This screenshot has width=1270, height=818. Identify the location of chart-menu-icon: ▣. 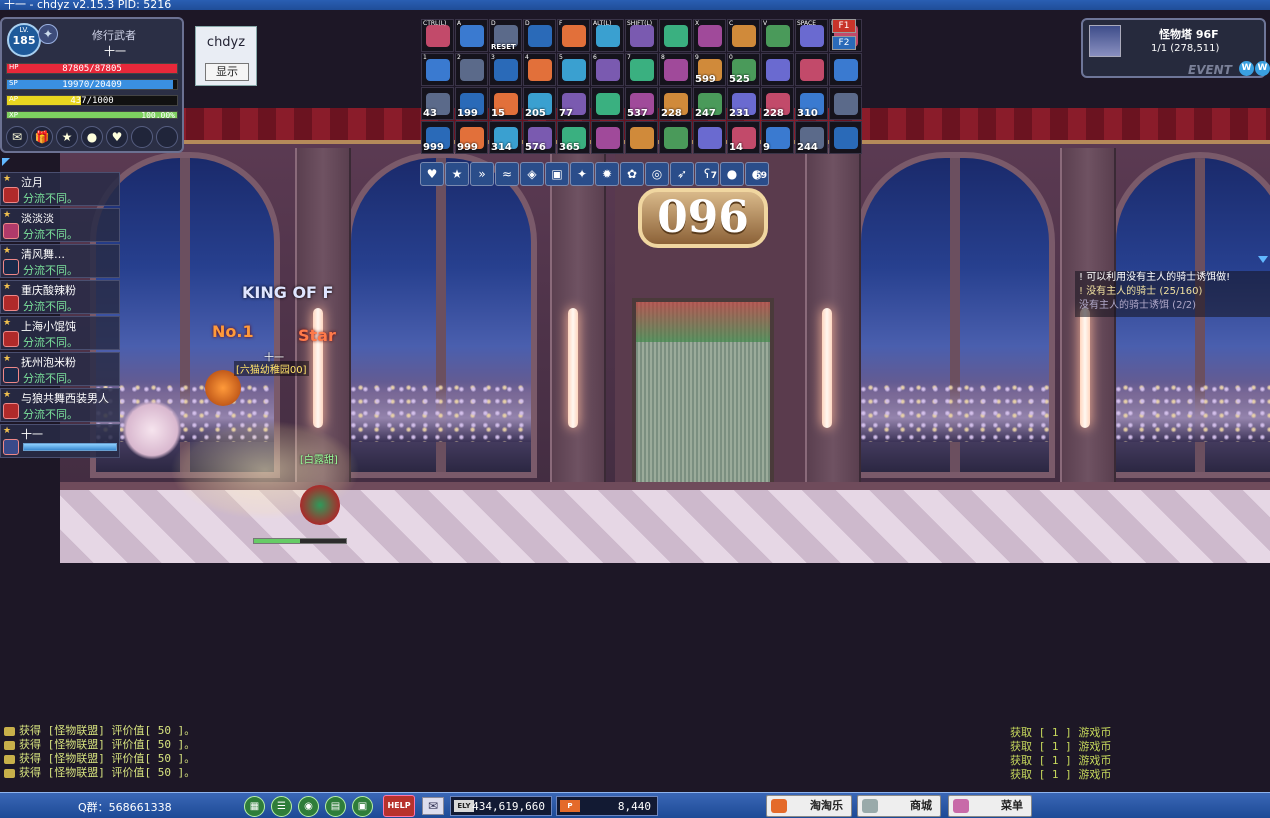
(362, 806).